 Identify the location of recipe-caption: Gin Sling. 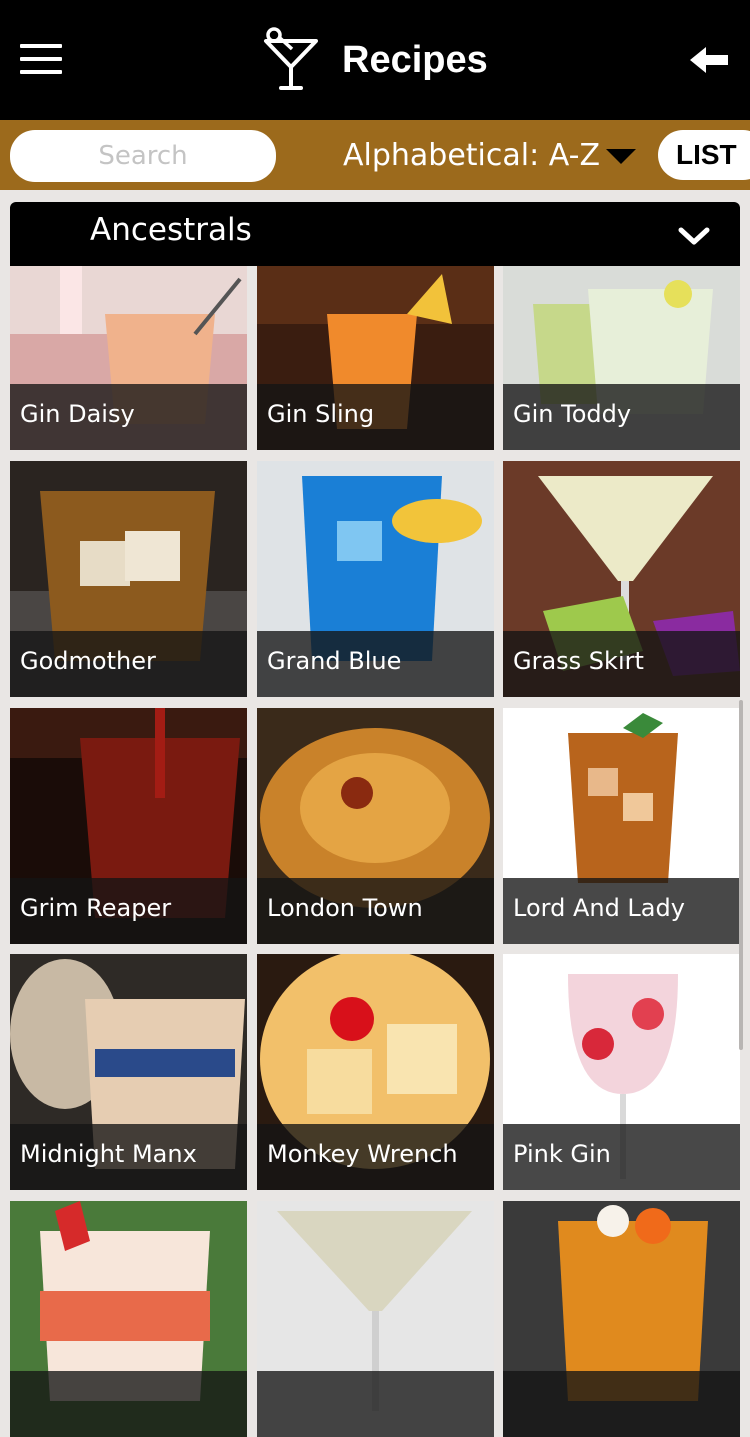
(375, 417).